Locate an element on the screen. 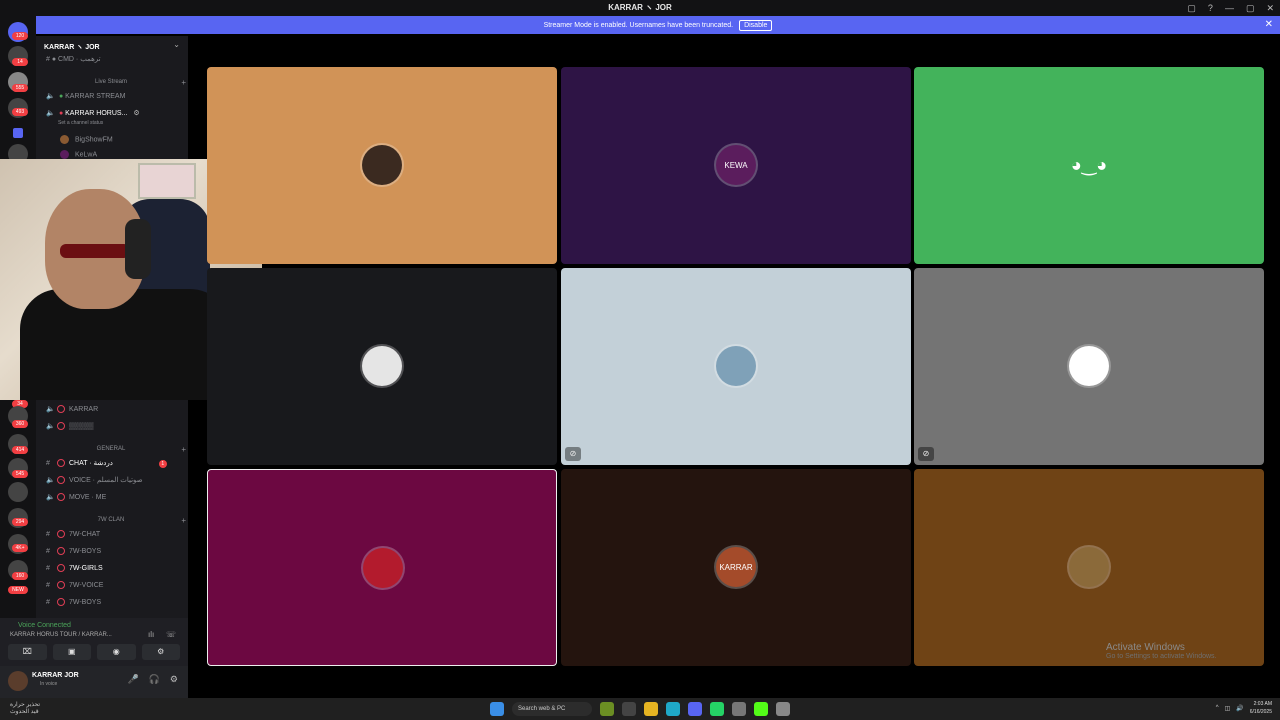 Image resolution: width=1280 pixels, height=720 pixels. weather-widget: تحذير حرارة قيد الحدوث is located at coordinates (25, 709).